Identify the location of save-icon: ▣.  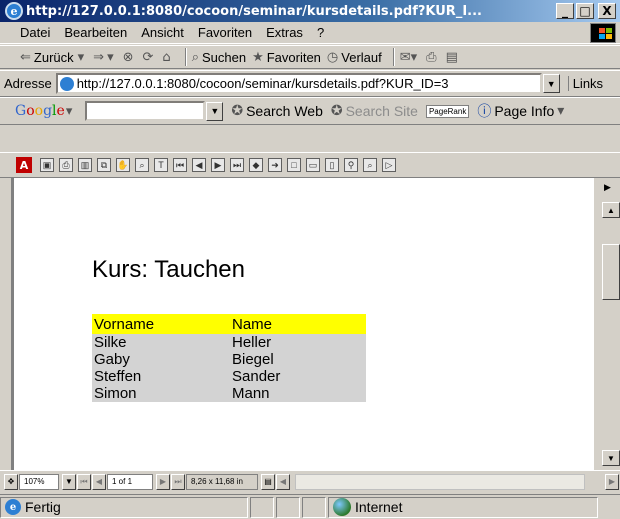
(47, 165).